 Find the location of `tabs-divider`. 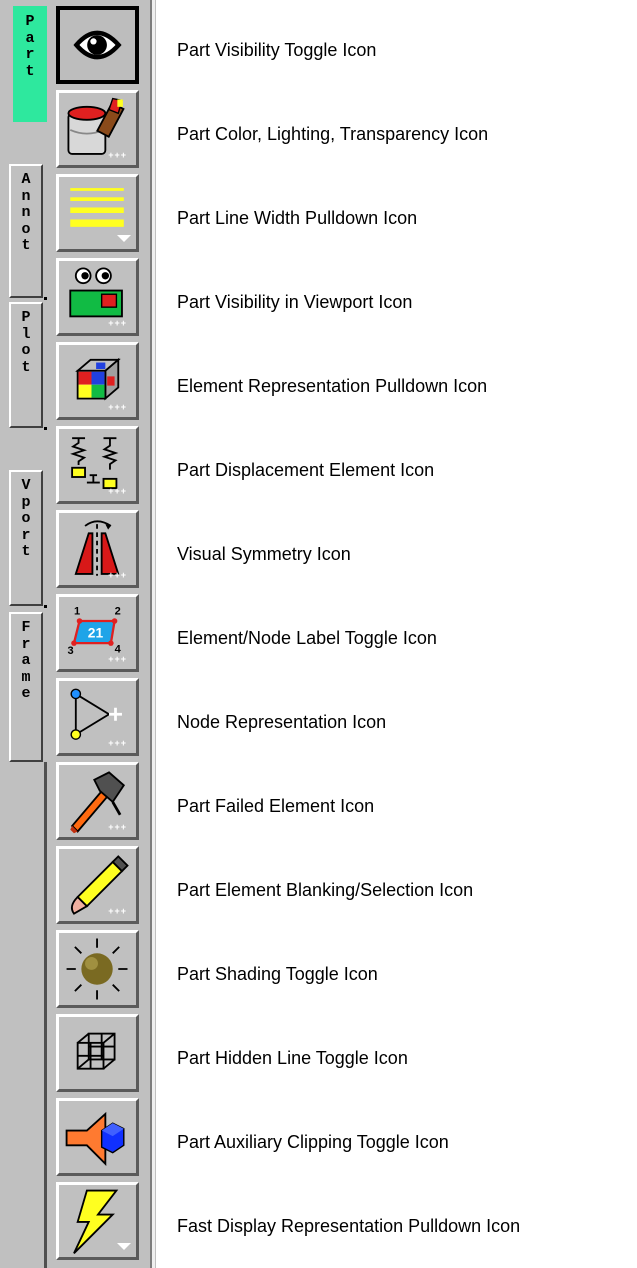

tabs-divider is located at coordinates (45, 1015).